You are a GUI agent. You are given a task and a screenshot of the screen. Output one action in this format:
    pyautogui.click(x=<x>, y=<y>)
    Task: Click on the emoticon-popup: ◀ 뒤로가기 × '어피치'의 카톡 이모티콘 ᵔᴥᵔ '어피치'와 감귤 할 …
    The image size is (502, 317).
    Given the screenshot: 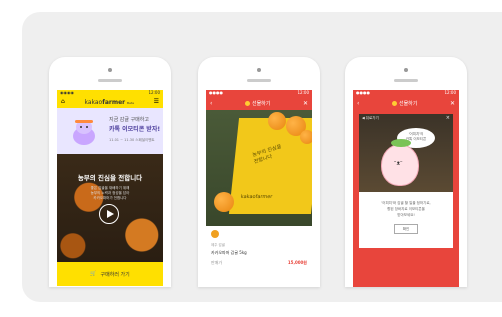 What is the action you would take?
    pyautogui.click(x=406, y=181)
    